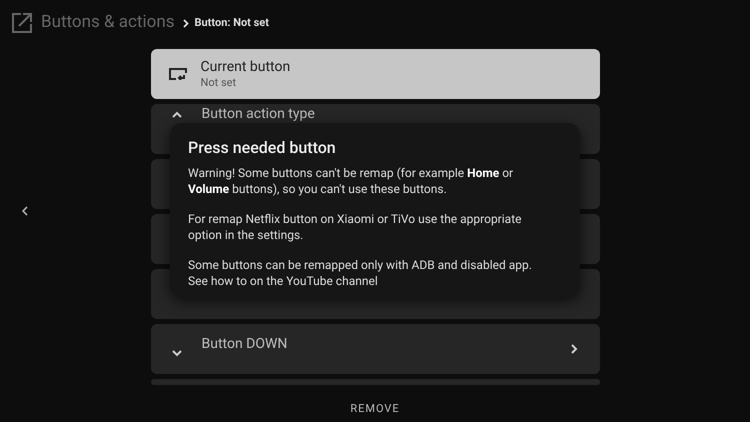 This screenshot has height=422, width=750. What do you see at coordinates (262, 148) in the screenshot?
I see `dialog-title: Press needed button` at bounding box center [262, 148].